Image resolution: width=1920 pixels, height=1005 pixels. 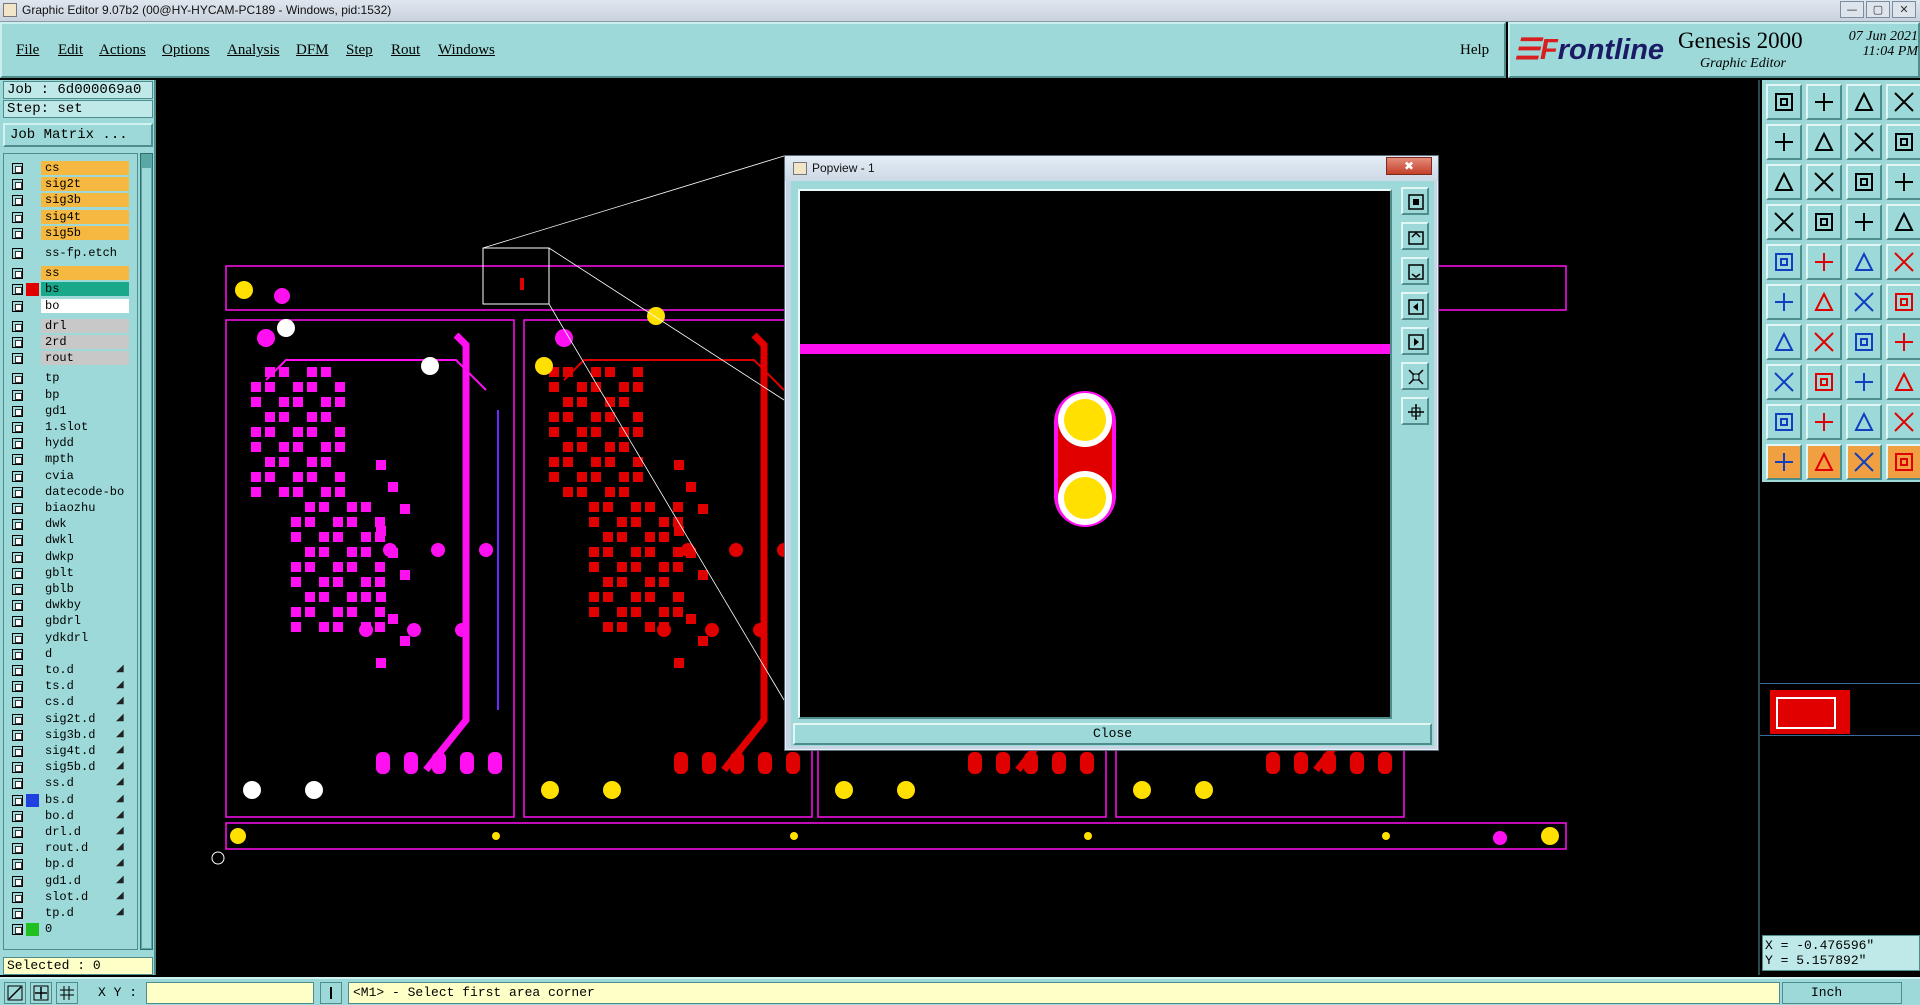 What do you see at coordinates (85, 621) in the screenshot?
I see `layer-name: gbdrl` at bounding box center [85, 621].